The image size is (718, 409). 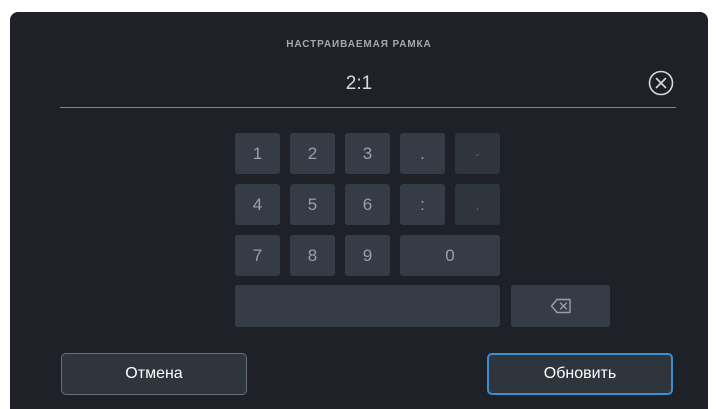 What do you see at coordinates (477, 204) in the screenshot?
I see `key-comma: ,` at bounding box center [477, 204].